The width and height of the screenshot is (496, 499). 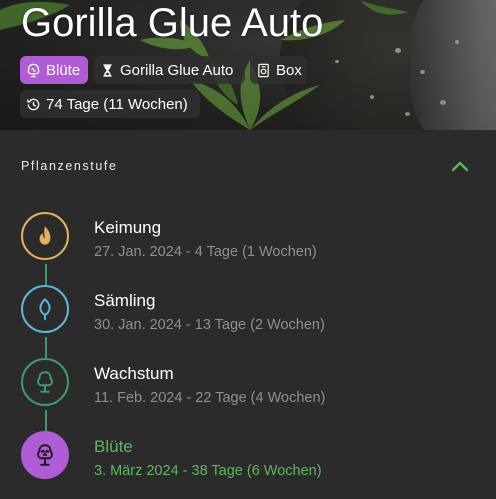 I want to click on stage-name: Wachstum, so click(x=134, y=373).